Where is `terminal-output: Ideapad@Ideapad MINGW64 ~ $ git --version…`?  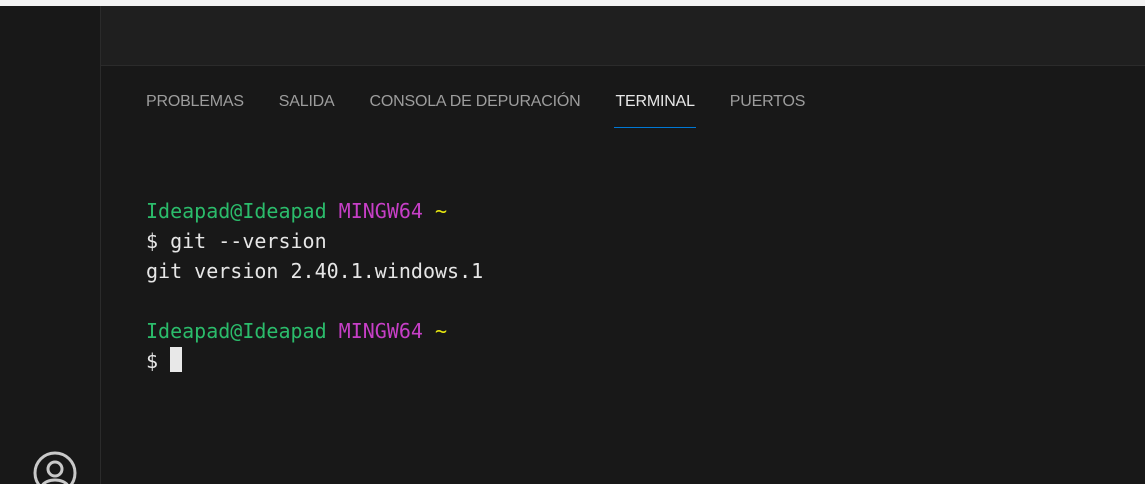 terminal-output: Ideapad@Ideapad MINGW64 ~ $ git --version… is located at coordinates (314, 286).